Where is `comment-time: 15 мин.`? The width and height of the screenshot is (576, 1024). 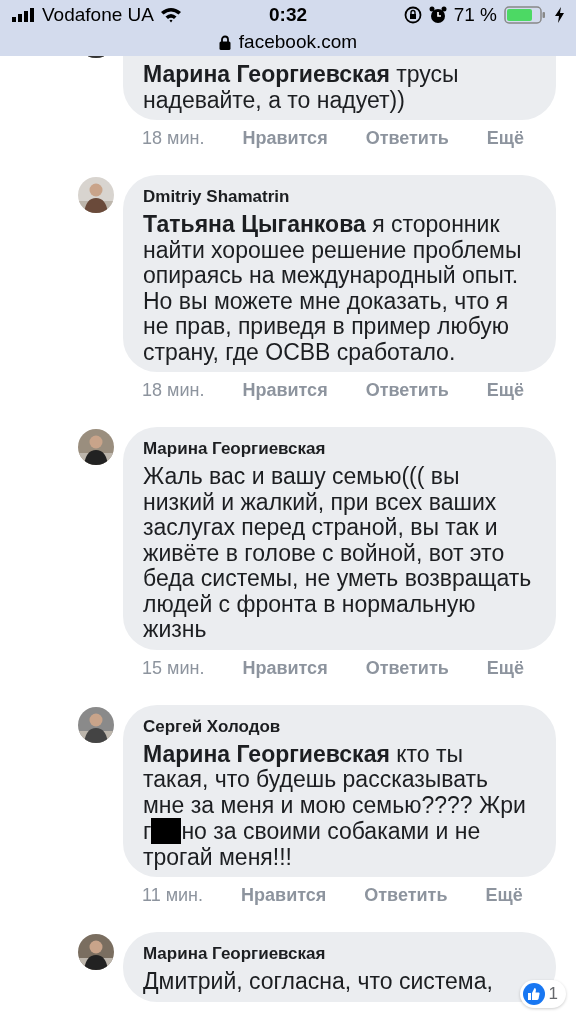 comment-time: 15 мин. is located at coordinates (173, 668).